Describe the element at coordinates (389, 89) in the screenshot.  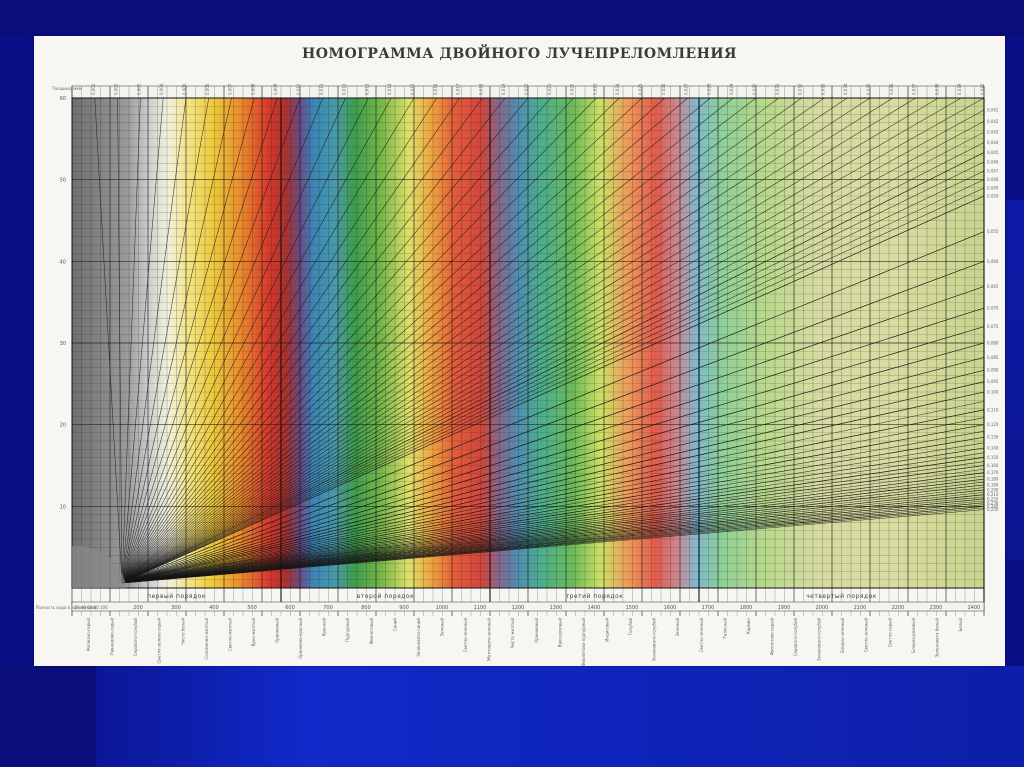
I see `top-biref-label: 0,014` at that location.